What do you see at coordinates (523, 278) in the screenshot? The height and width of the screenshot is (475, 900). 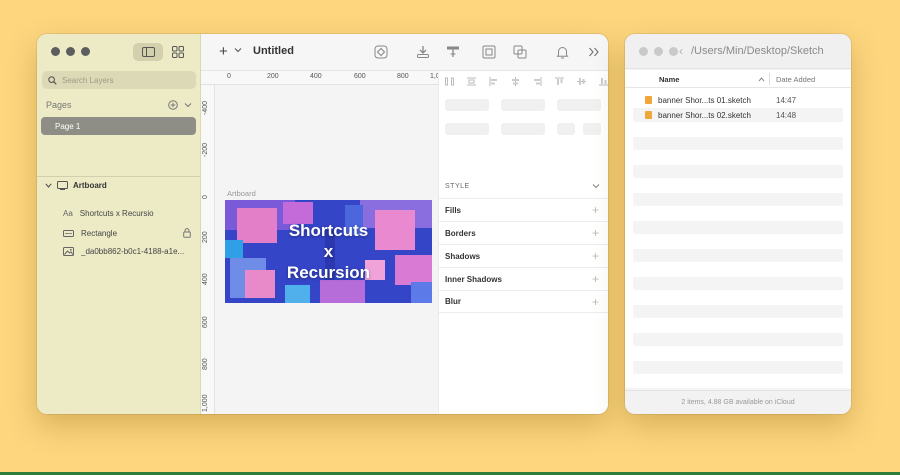 I see `inner-shadows-row: Inner Shadows +` at bounding box center [523, 278].